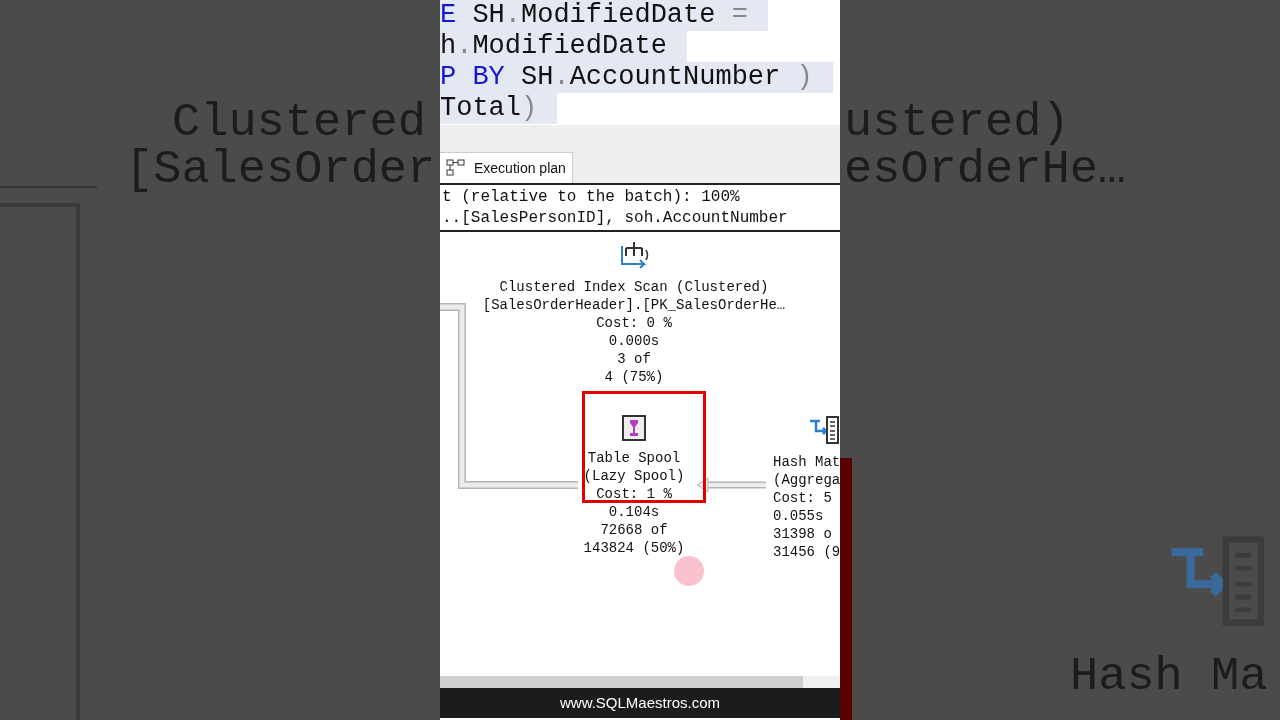  Describe the element at coordinates (615, 218) in the screenshot. I see `plan-header-text: ..[SalesPersonID], soh.AccountNumber` at that location.